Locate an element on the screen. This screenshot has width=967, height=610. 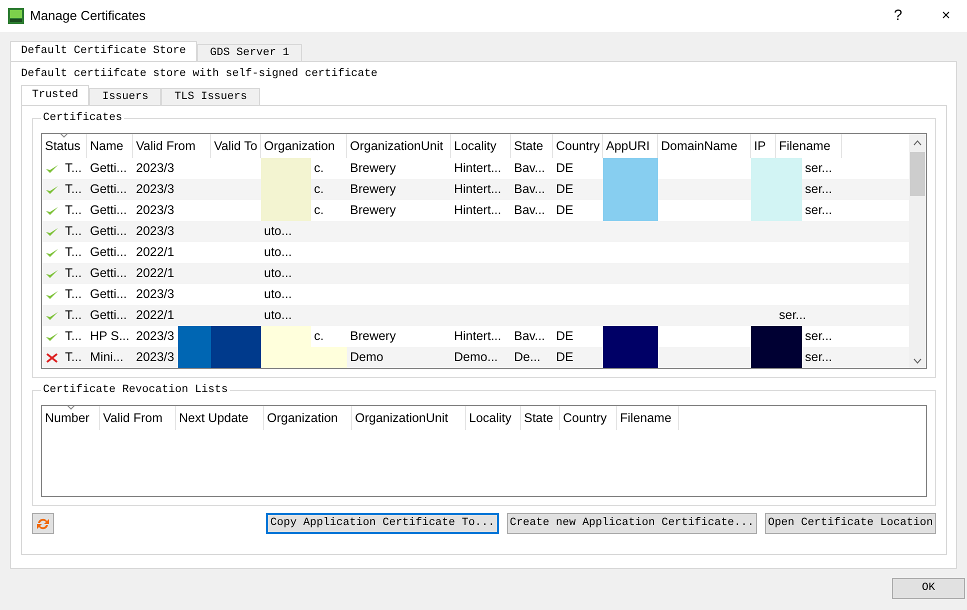
window-title: Manage Certificates is located at coordinates (88, 16).